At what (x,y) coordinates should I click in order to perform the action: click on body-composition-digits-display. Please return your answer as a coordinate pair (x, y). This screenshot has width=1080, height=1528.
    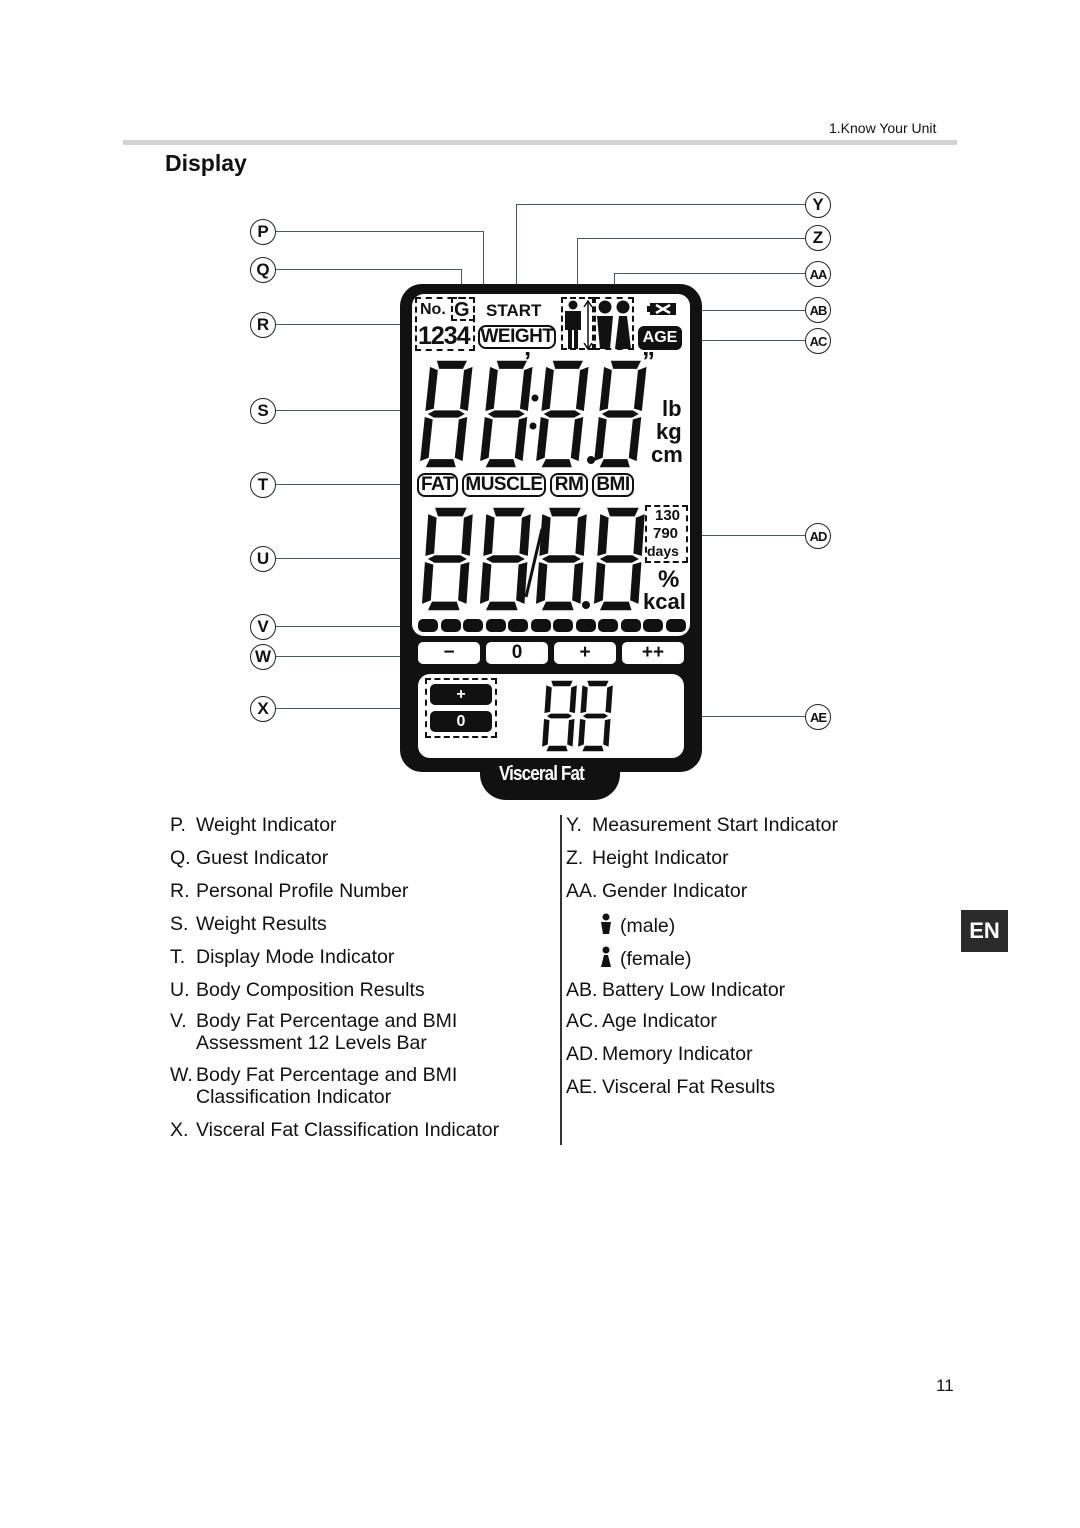
    Looking at the image, I should click on (533, 559).